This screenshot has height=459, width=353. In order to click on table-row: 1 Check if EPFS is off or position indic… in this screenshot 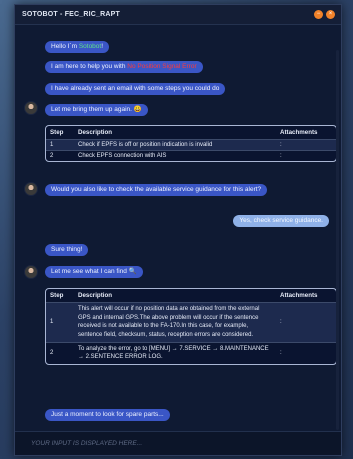, I will do `click(191, 145)`.